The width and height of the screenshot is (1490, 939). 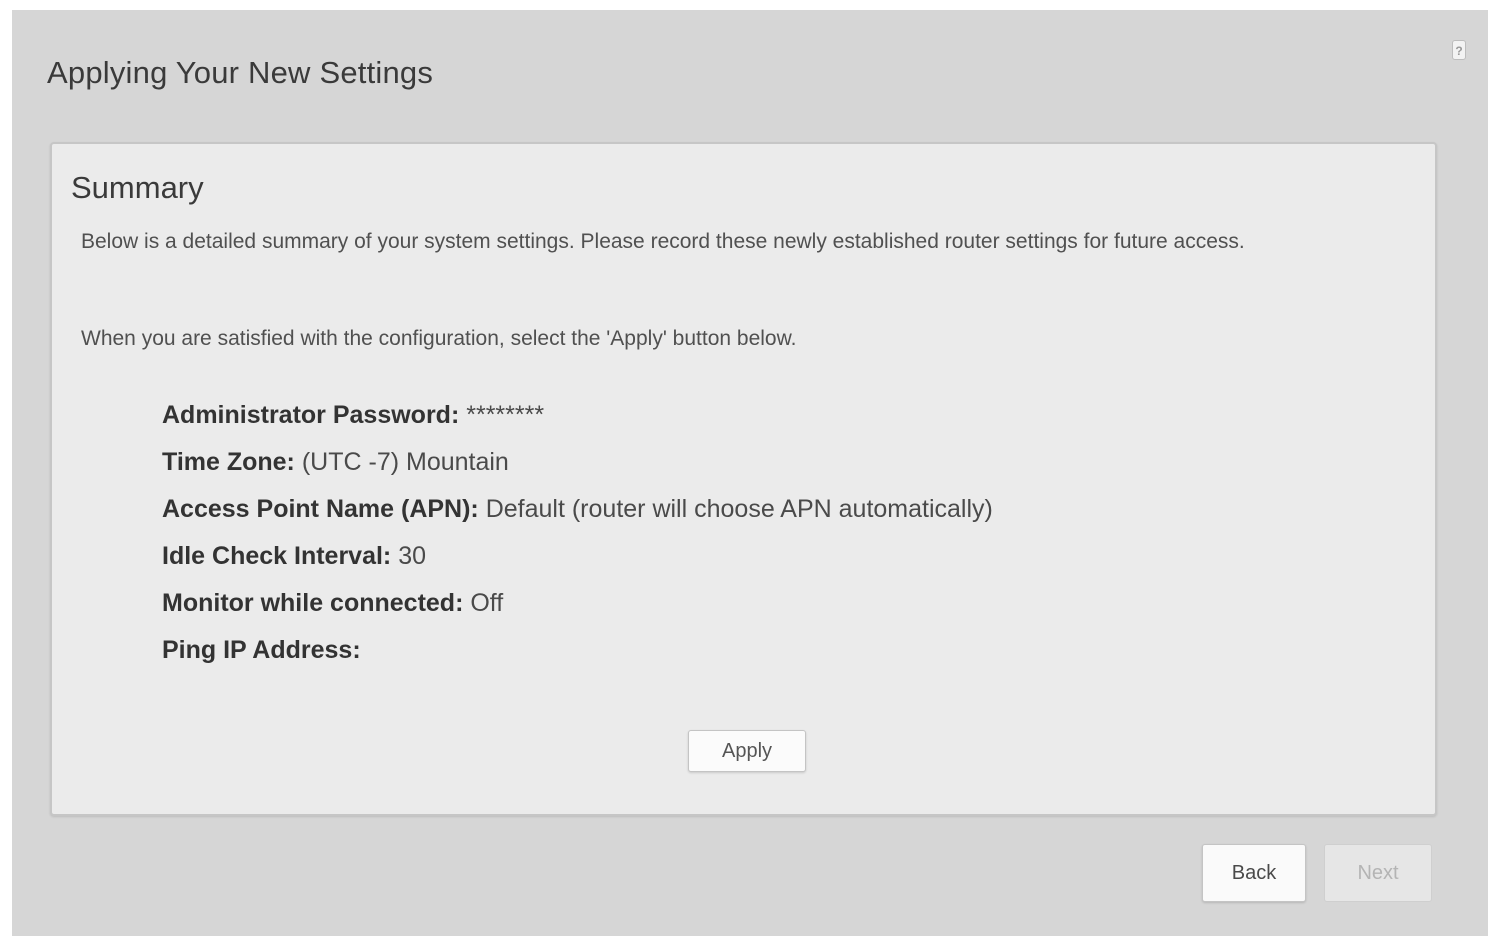 What do you see at coordinates (747, 751) in the screenshot?
I see `apply-button: Apply` at bounding box center [747, 751].